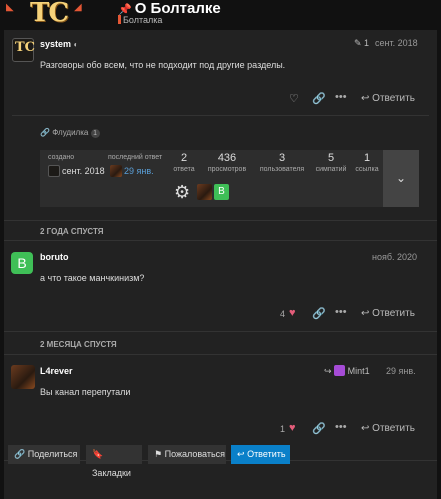 The width and height of the screenshot is (441, 499). I want to click on category-name: Болталка, so click(143, 20).